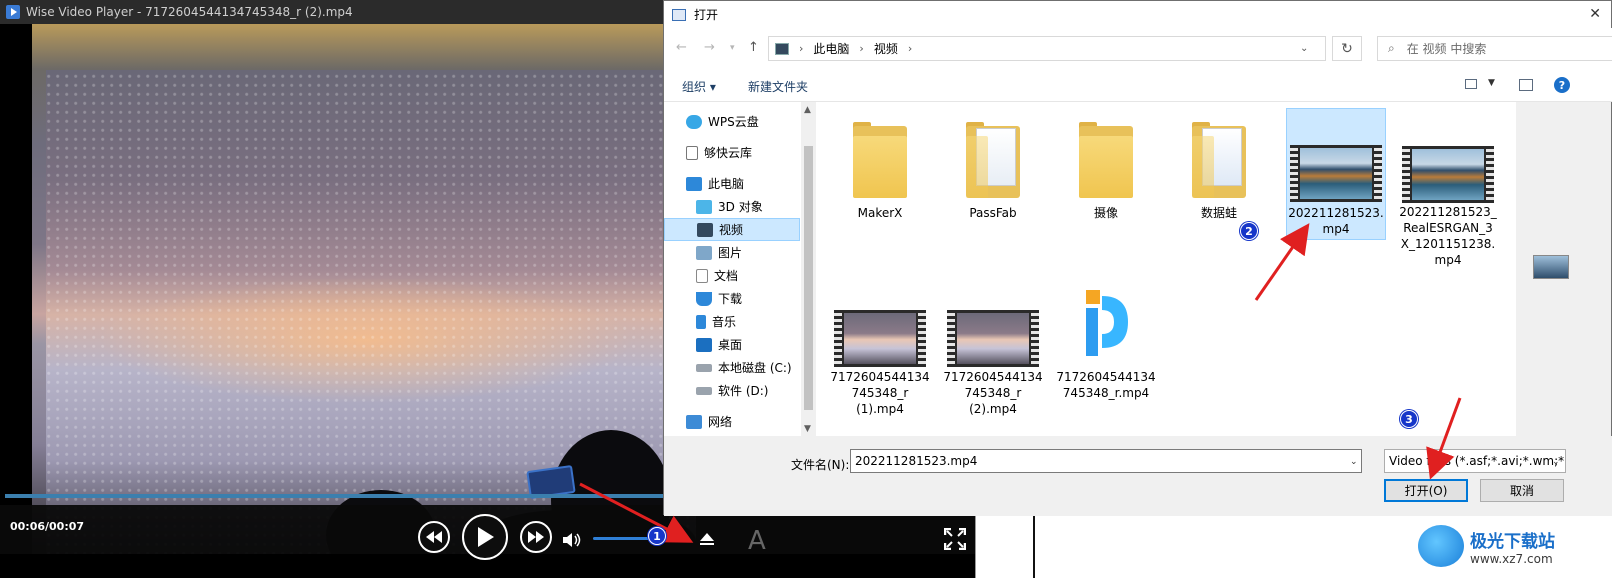 The image size is (1612, 578). What do you see at coordinates (1106, 343) in the screenshot?
I see `file-item-7172-r: 7172604544134 745348_r.mp4` at bounding box center [1106, 343].